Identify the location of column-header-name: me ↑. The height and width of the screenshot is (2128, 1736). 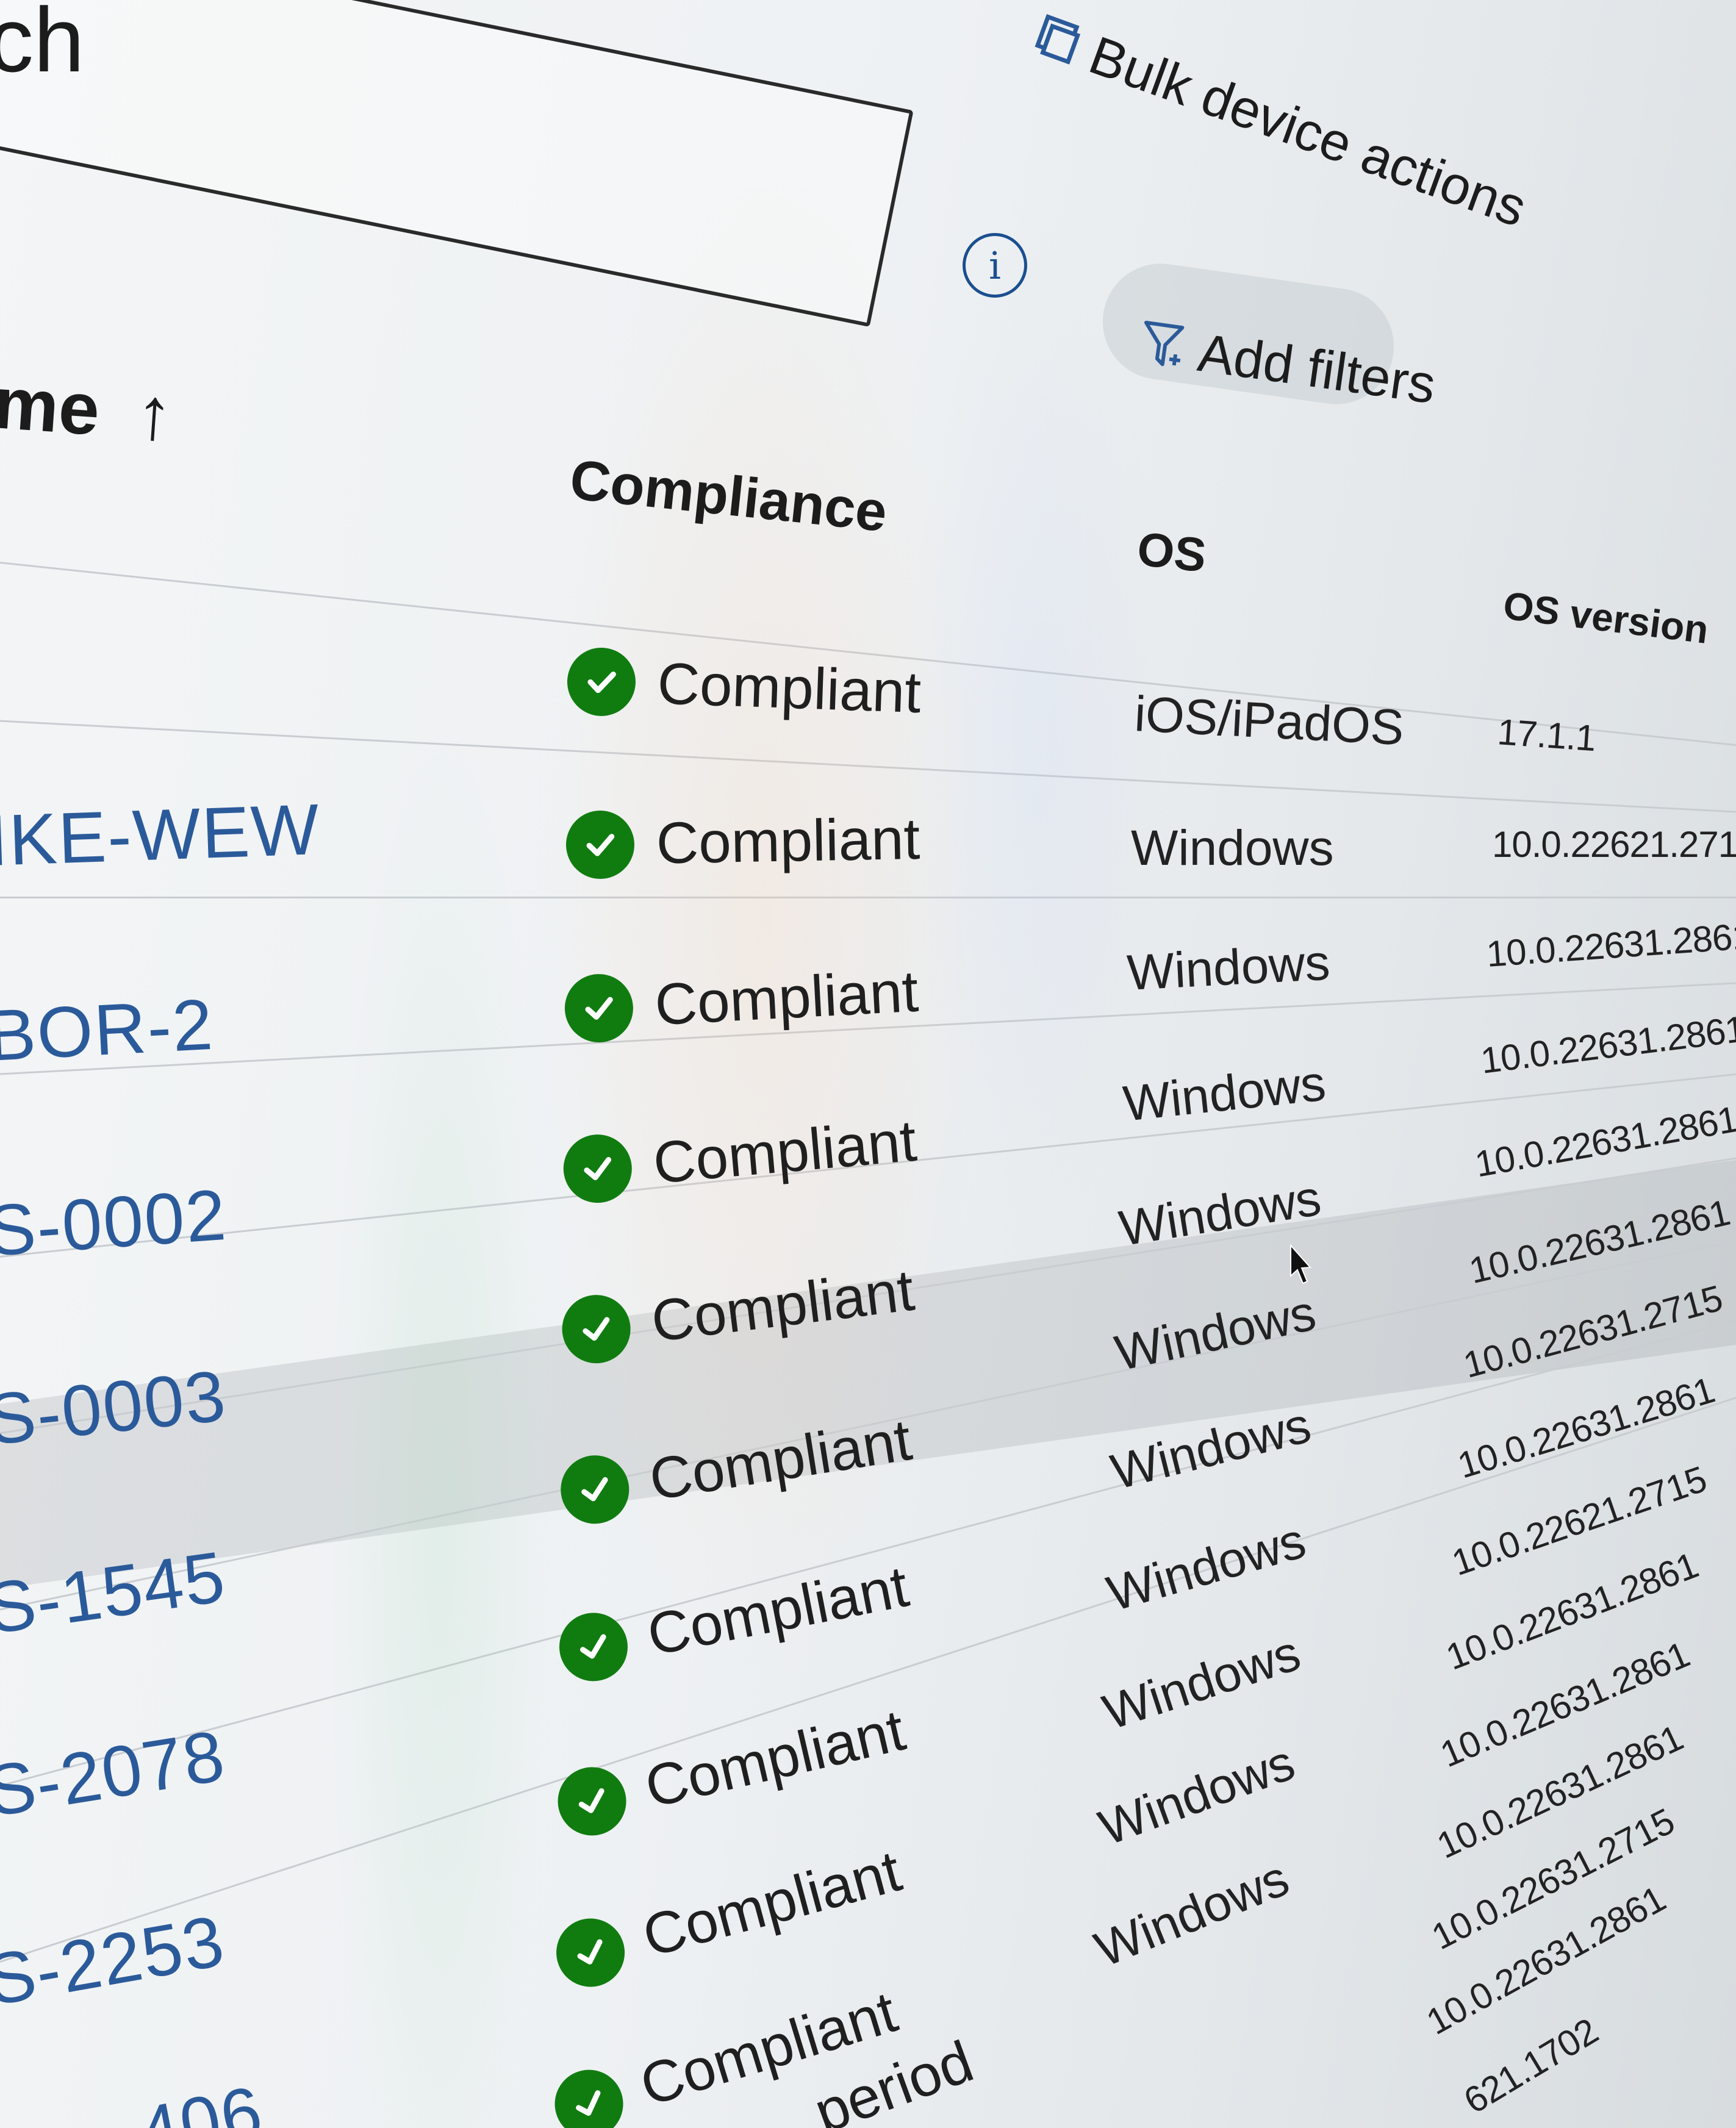
(88, 409).